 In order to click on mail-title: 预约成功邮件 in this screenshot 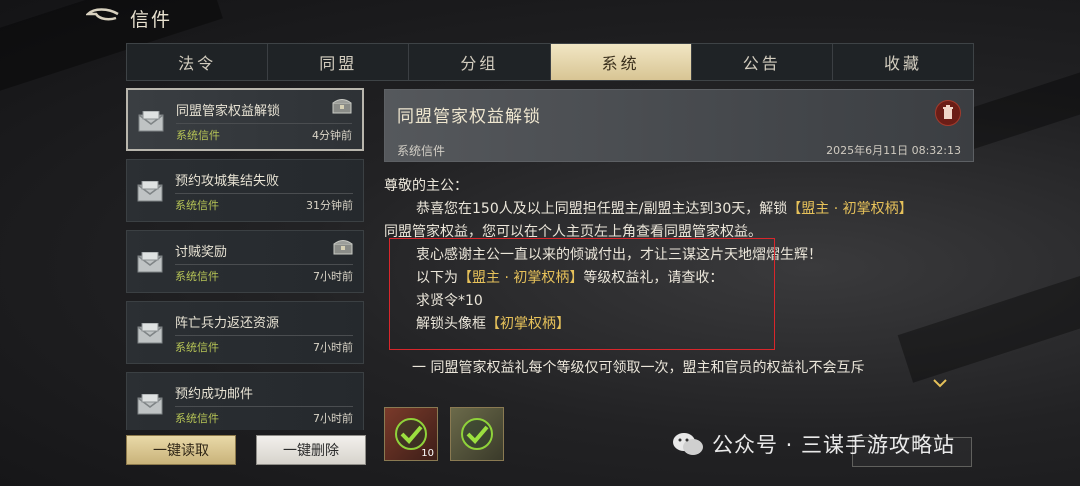, I will do `click(214, 394)`.